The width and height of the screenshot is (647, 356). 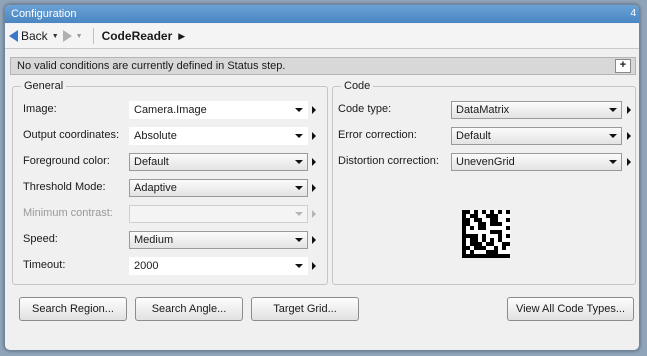 I want to click on image-row: Image: Camera.Image, so click(x=173, y=110).